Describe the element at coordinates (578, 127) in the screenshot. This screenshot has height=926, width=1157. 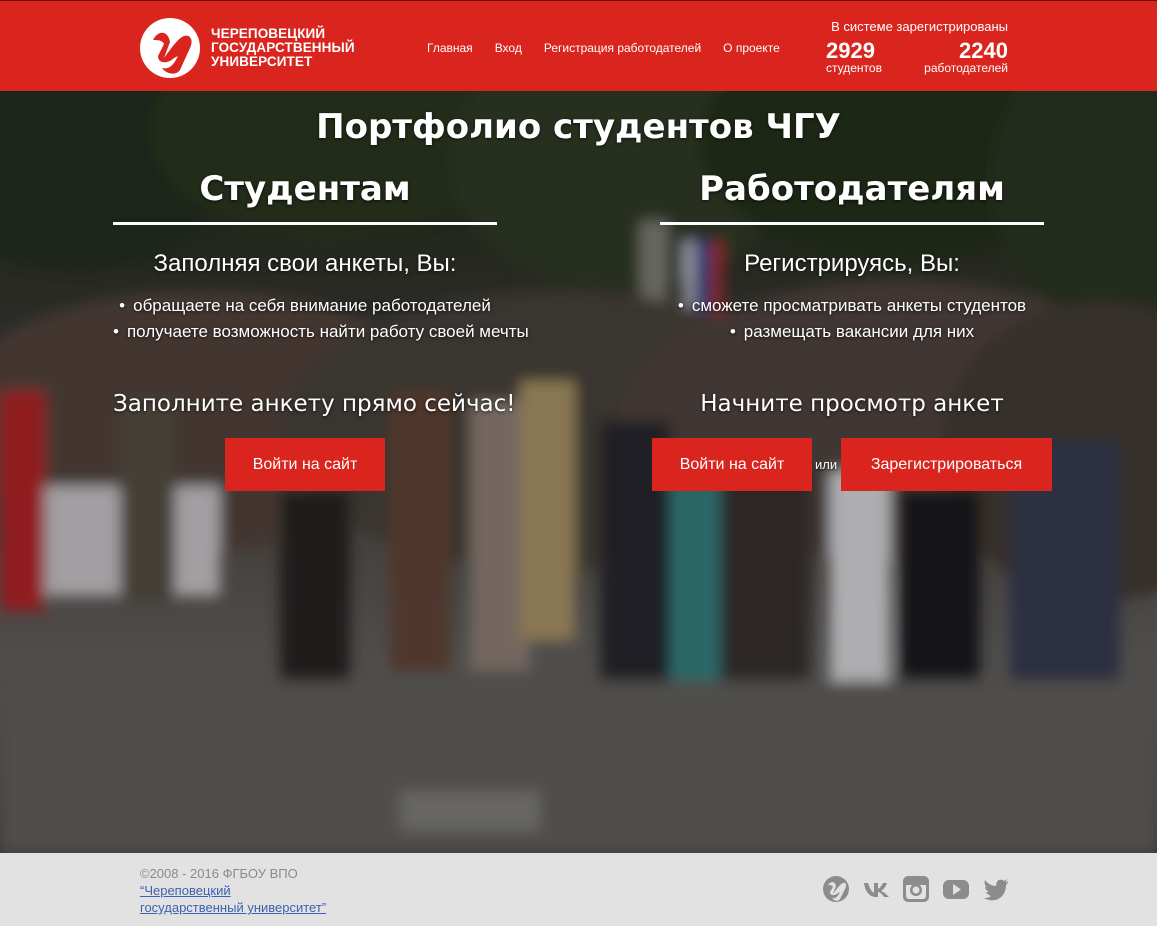
I see `page-title: Портфолио студентов ЧГУ` at that location.